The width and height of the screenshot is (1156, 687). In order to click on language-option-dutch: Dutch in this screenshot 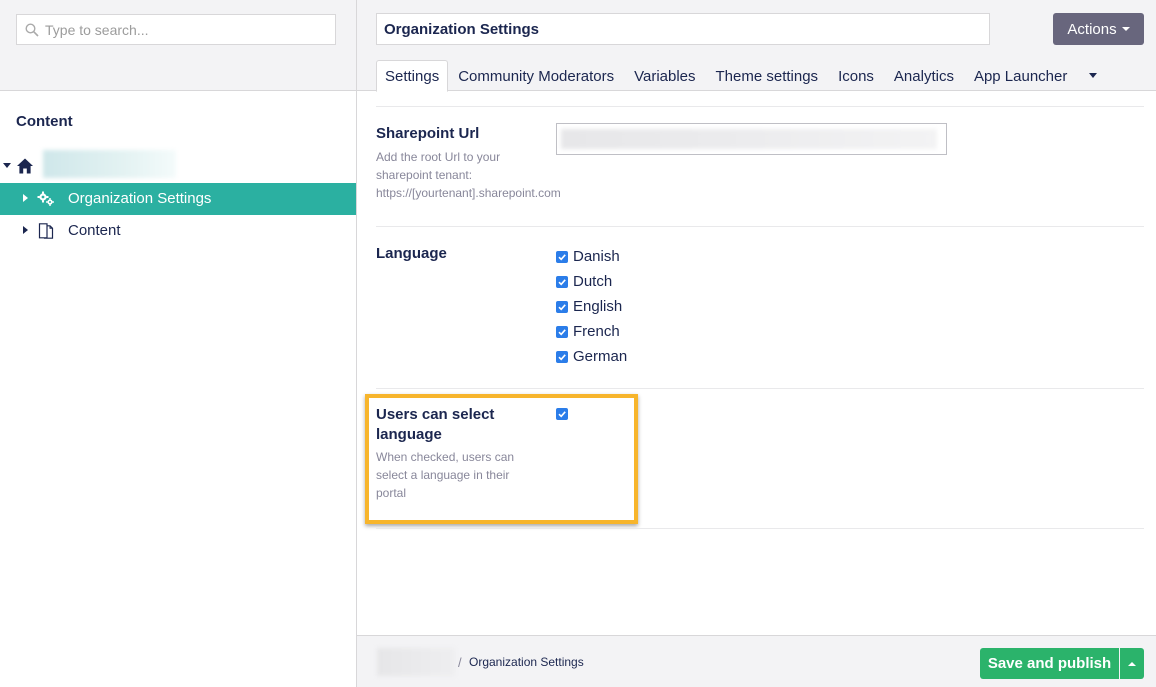, I will do `click(591, 281)`.